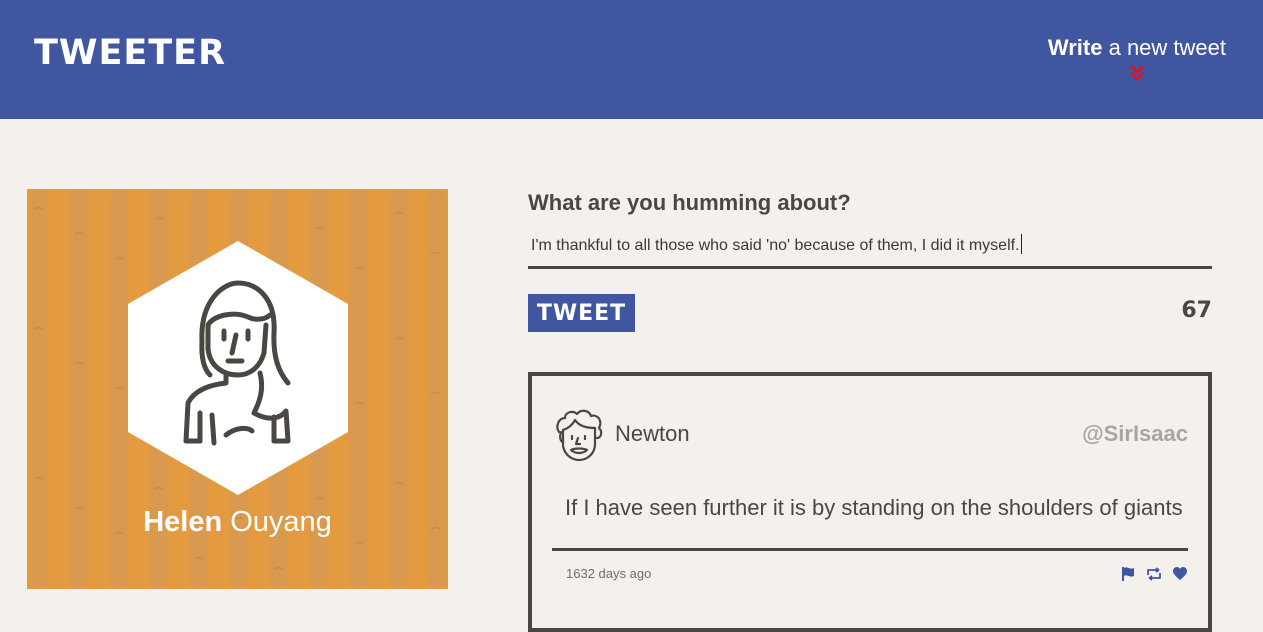 The image size is (1263, 632). What do you see at coordinates (652, 433) in the screenshot?
I see `tweet-author-name: Newton` at bounding box center [652, 433].